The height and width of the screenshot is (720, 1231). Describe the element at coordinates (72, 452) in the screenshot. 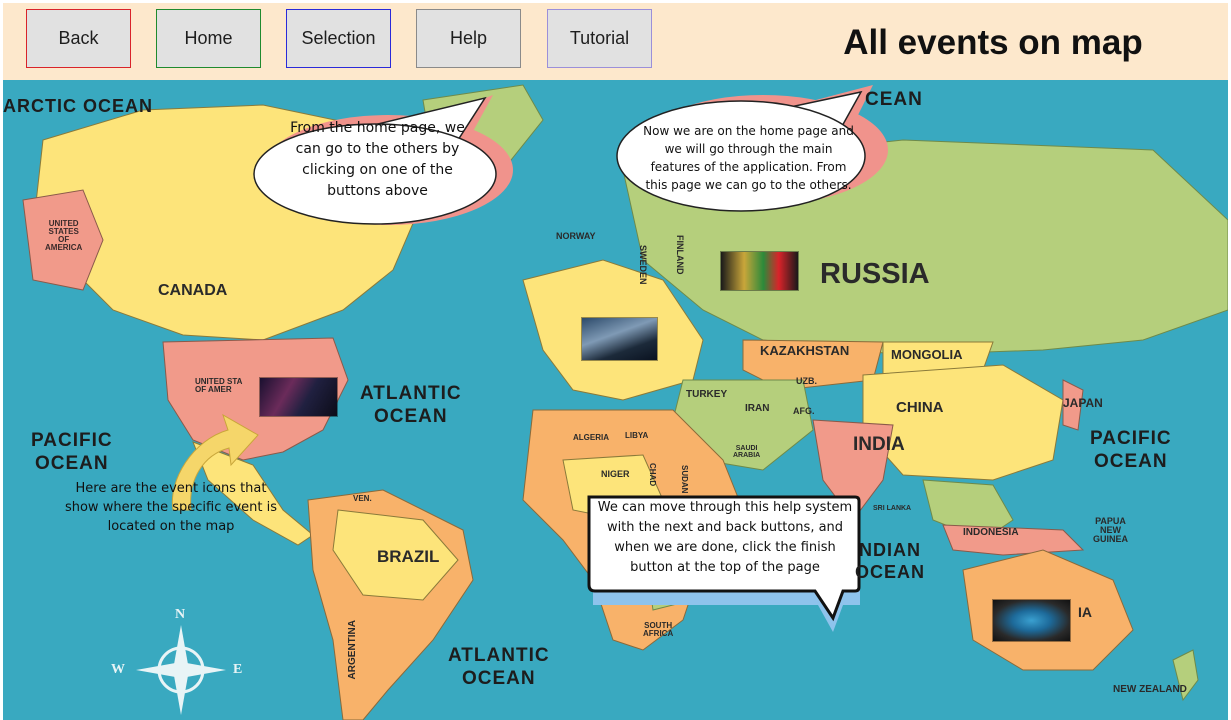

I see `label-pacific-ocean-west: PACIFIC OCEAN` at that location.